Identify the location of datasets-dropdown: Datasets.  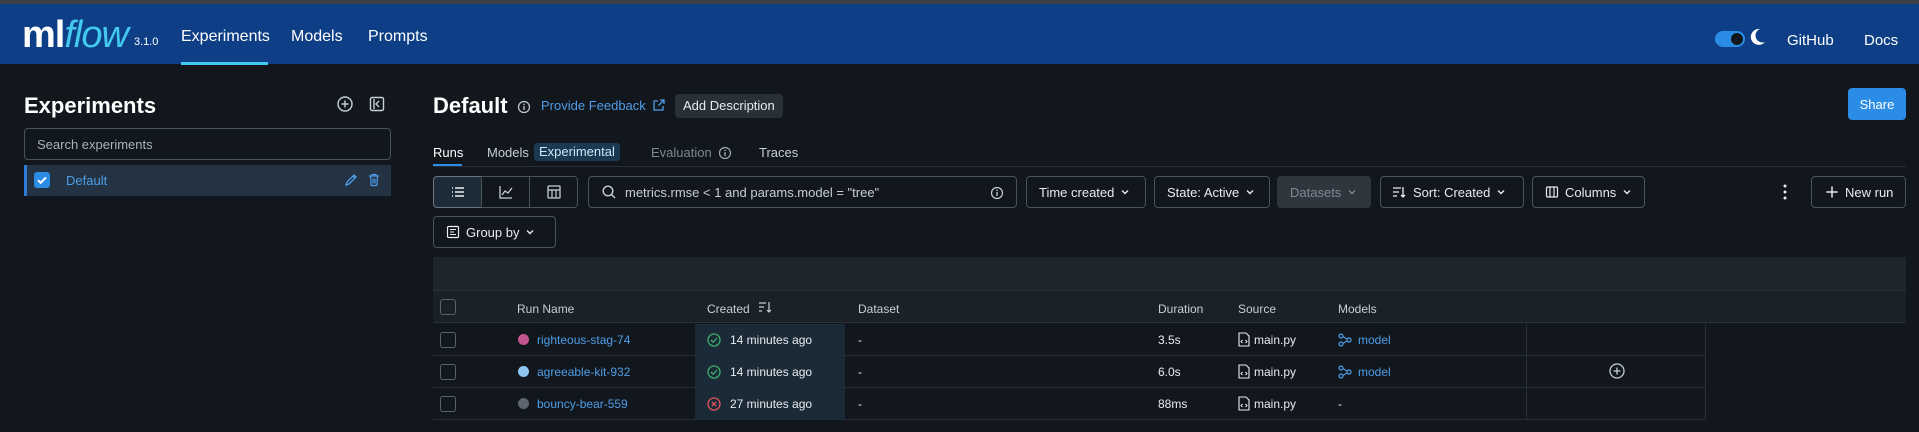
(1324, 192).